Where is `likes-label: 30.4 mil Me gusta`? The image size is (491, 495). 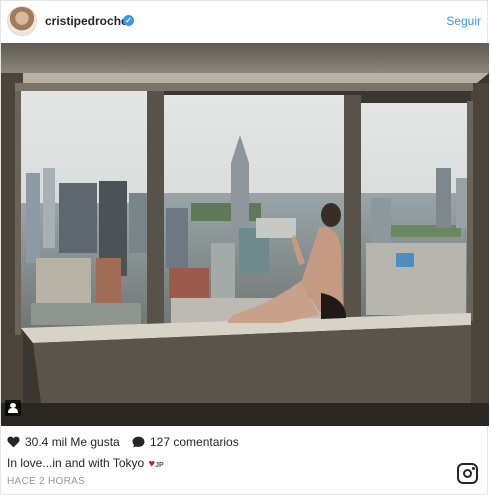 likes-label: 30.4 mil Me gusta is located at coordinates (72, 442).